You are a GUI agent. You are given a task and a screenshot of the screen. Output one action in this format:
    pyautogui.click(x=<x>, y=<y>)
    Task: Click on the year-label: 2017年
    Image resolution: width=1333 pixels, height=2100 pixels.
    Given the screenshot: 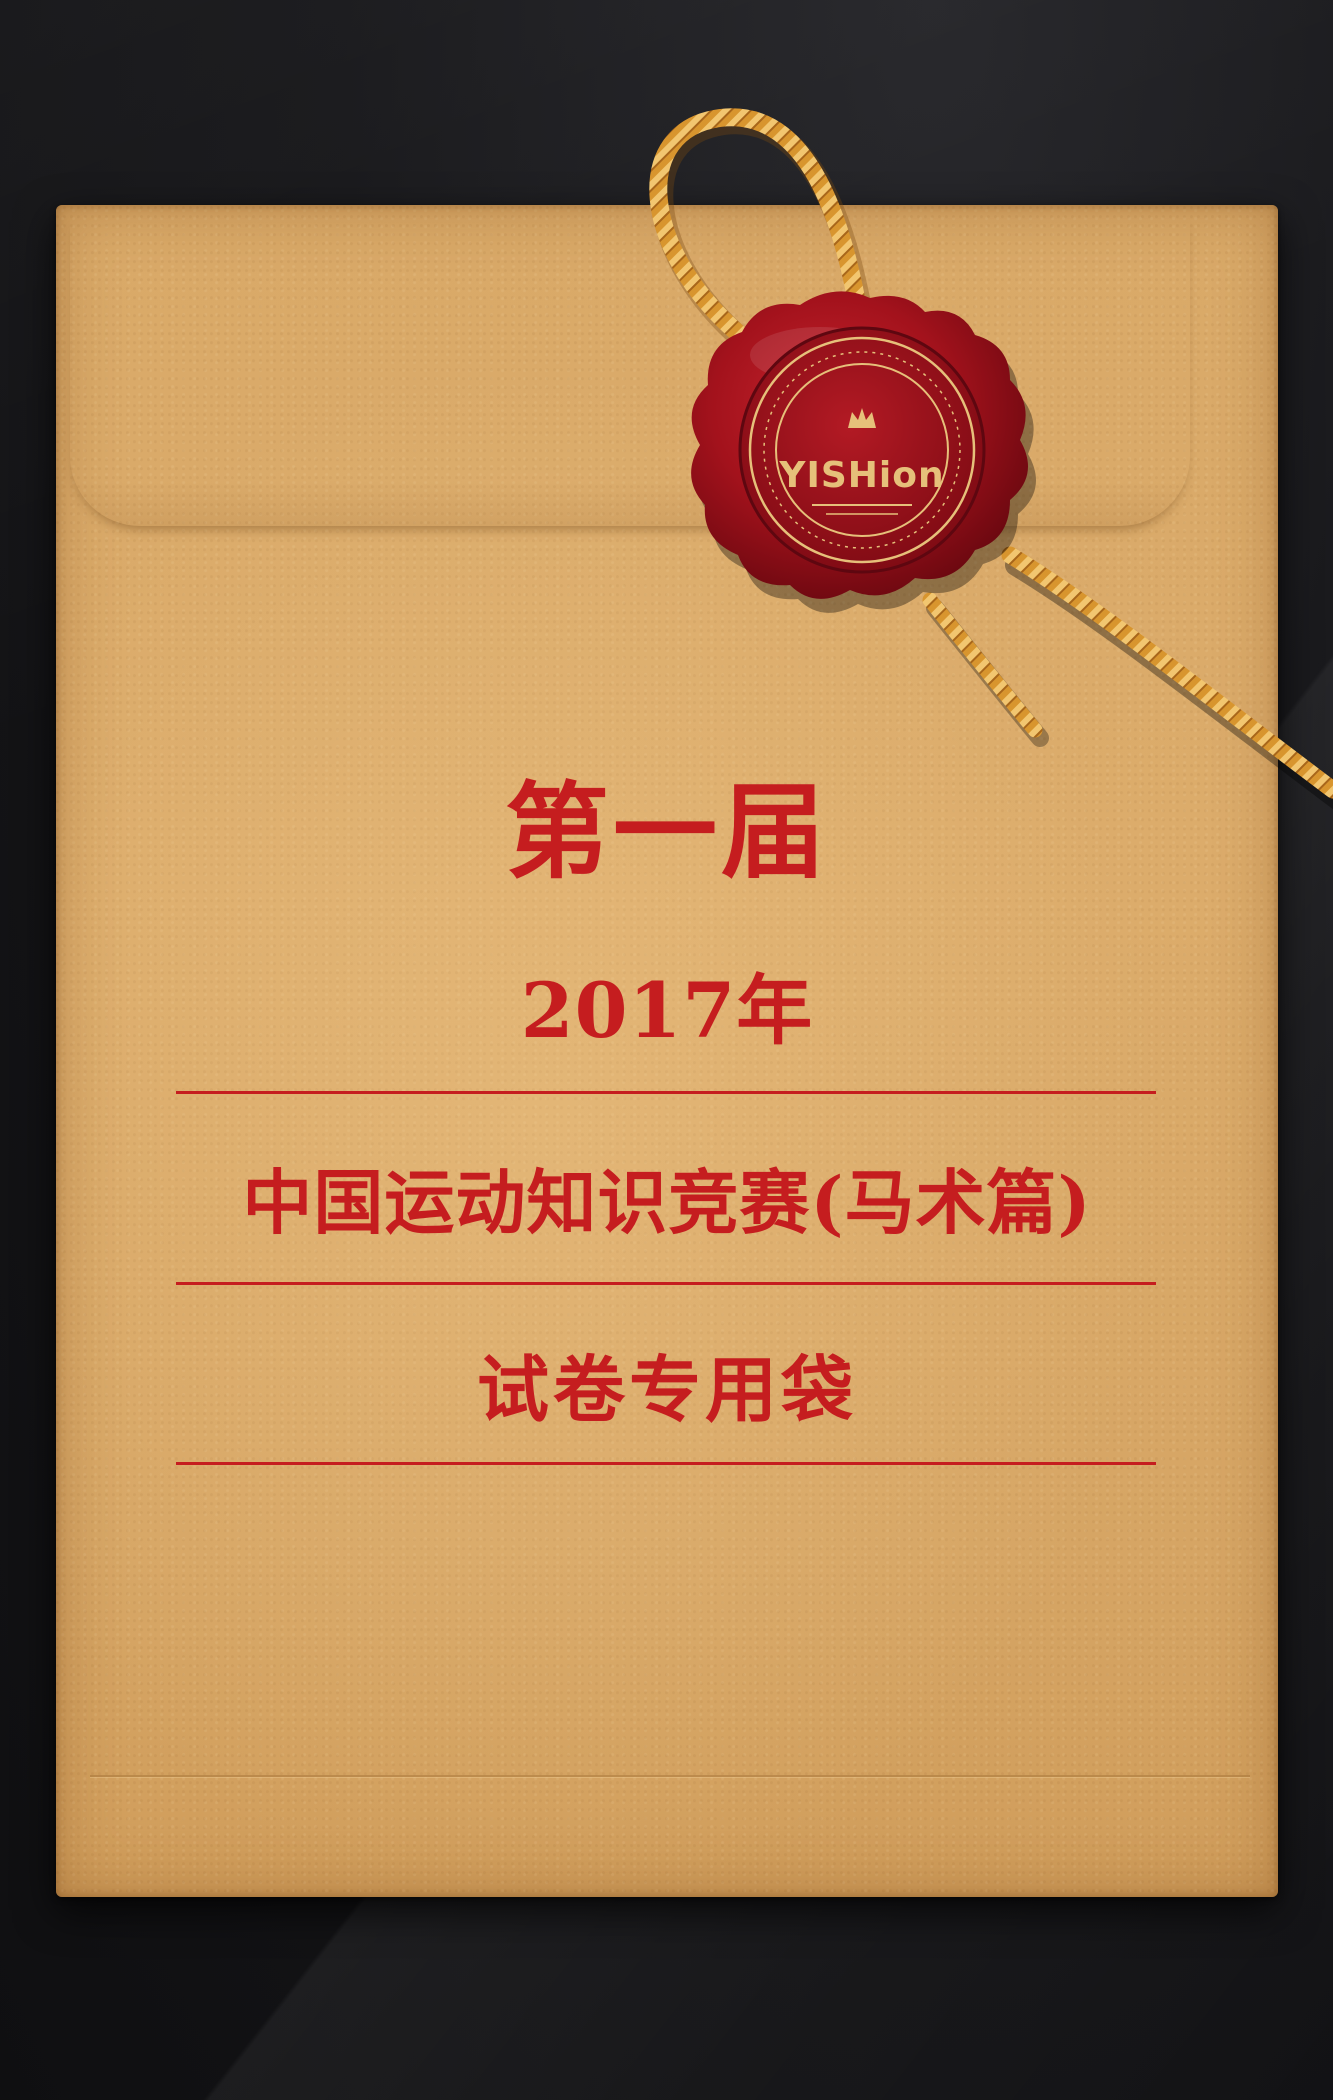 What is the action you would take?
    pyautogui.click(x=667, y=1010)
    